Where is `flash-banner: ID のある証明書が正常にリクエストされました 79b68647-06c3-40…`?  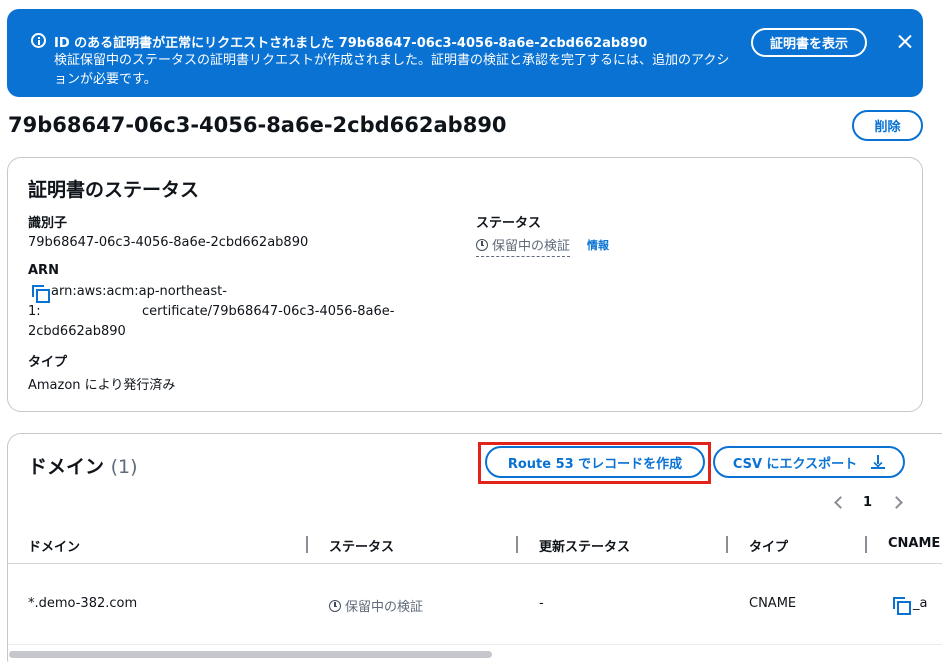
flash-banner: ID のある証明書が正常にリクエストされました 79b68647-06c3-40… is located at coordinates (465, 53).